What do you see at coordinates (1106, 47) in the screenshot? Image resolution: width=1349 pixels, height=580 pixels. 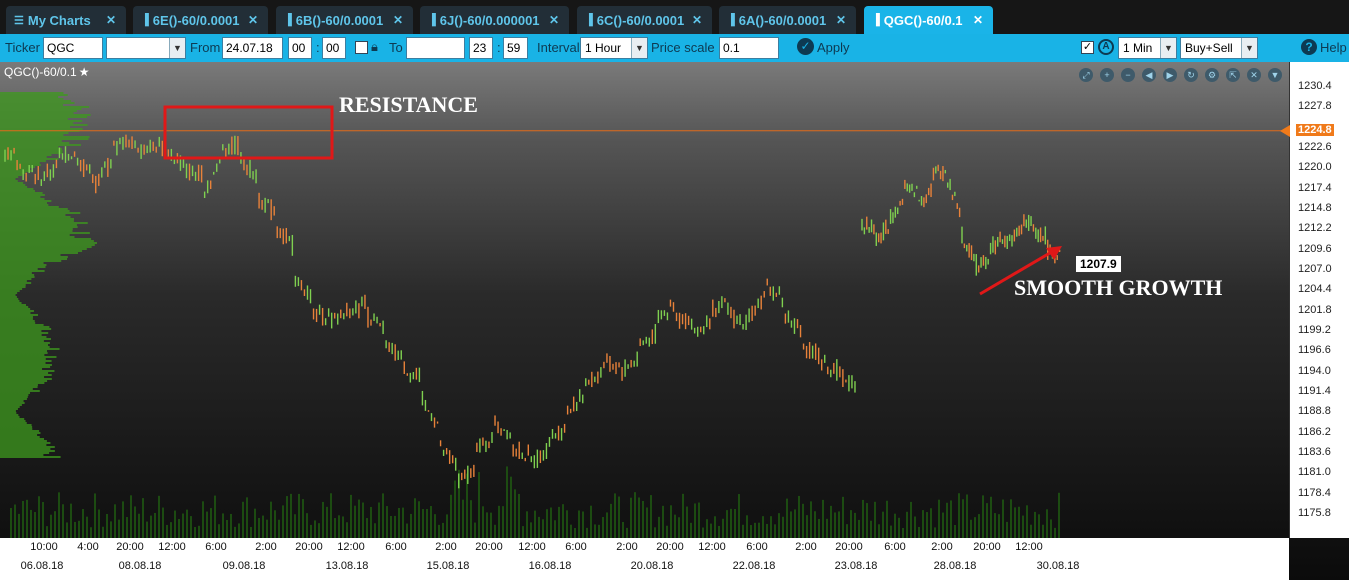 I see `auto-scale-icon: A` at bounding box center [1106, 47].